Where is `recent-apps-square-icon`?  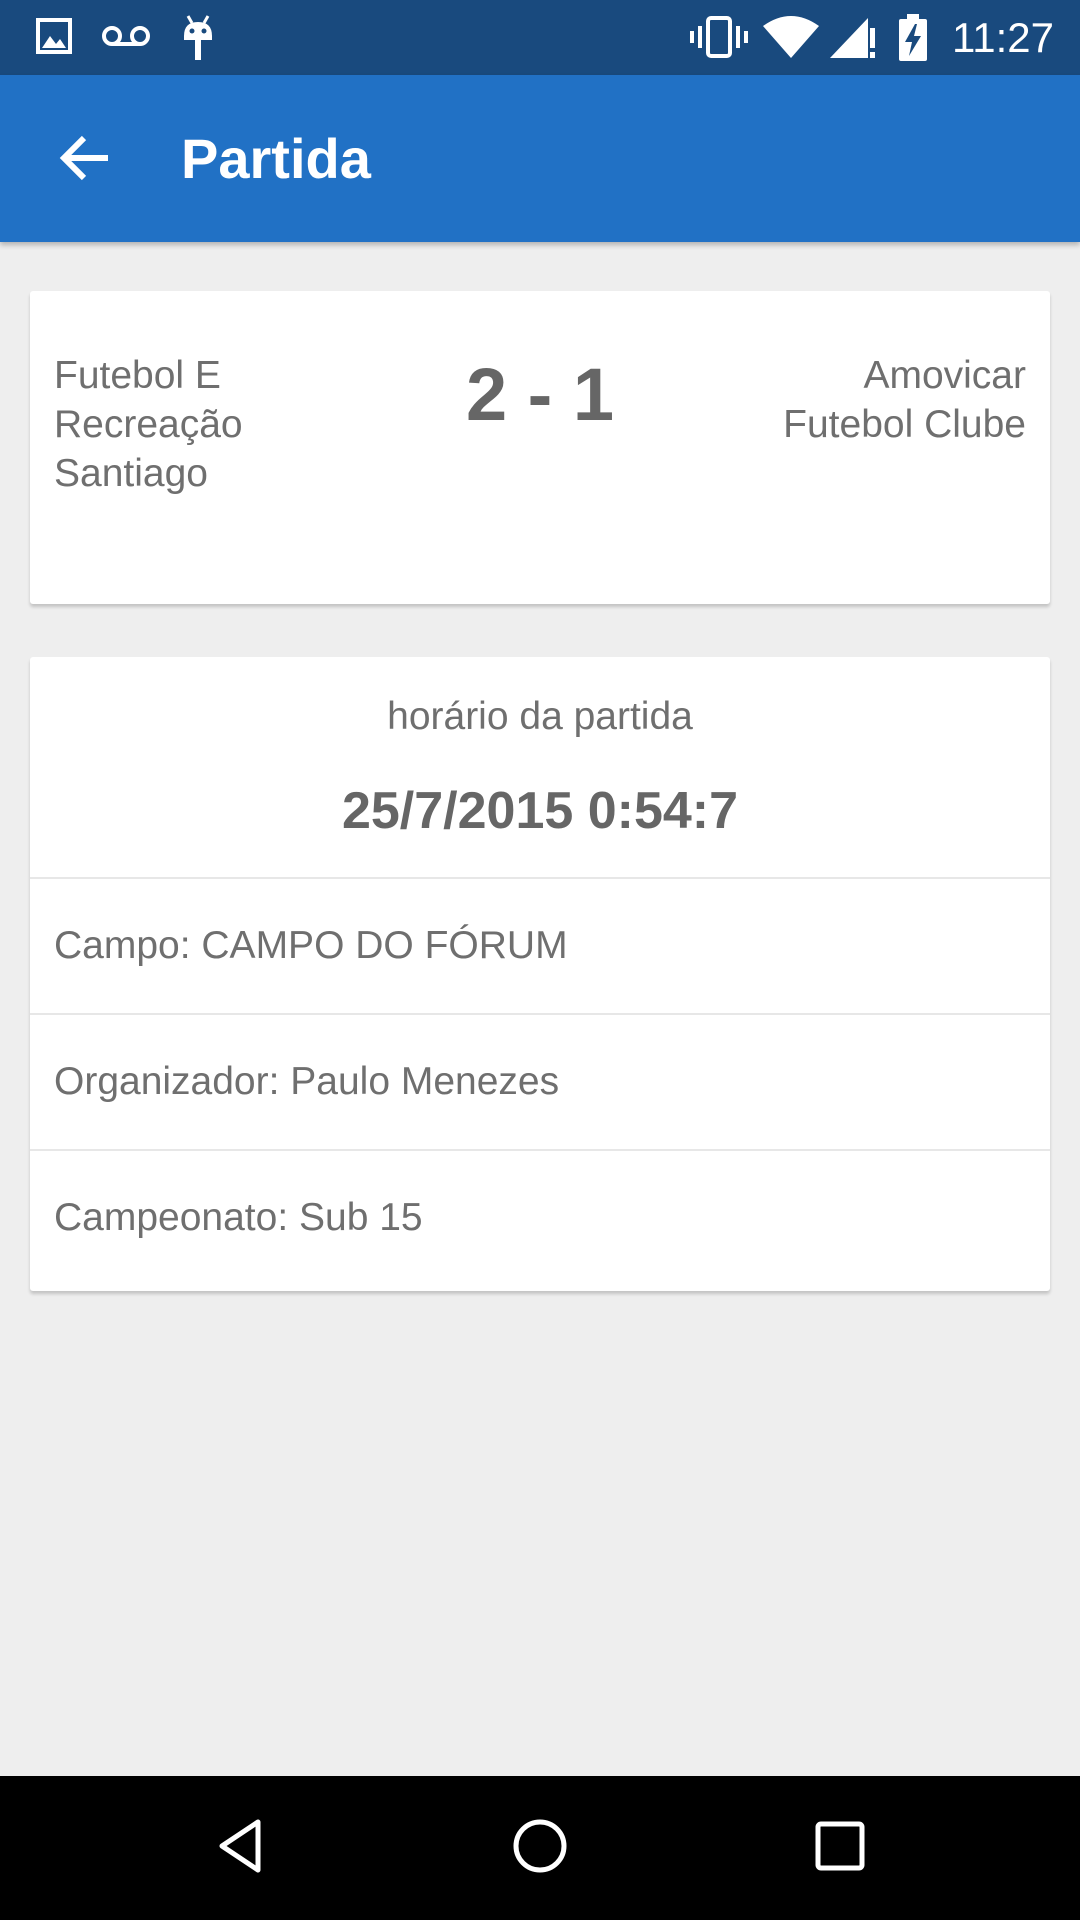 recent-apps-square-icon is located at coordinates (840, 1848).